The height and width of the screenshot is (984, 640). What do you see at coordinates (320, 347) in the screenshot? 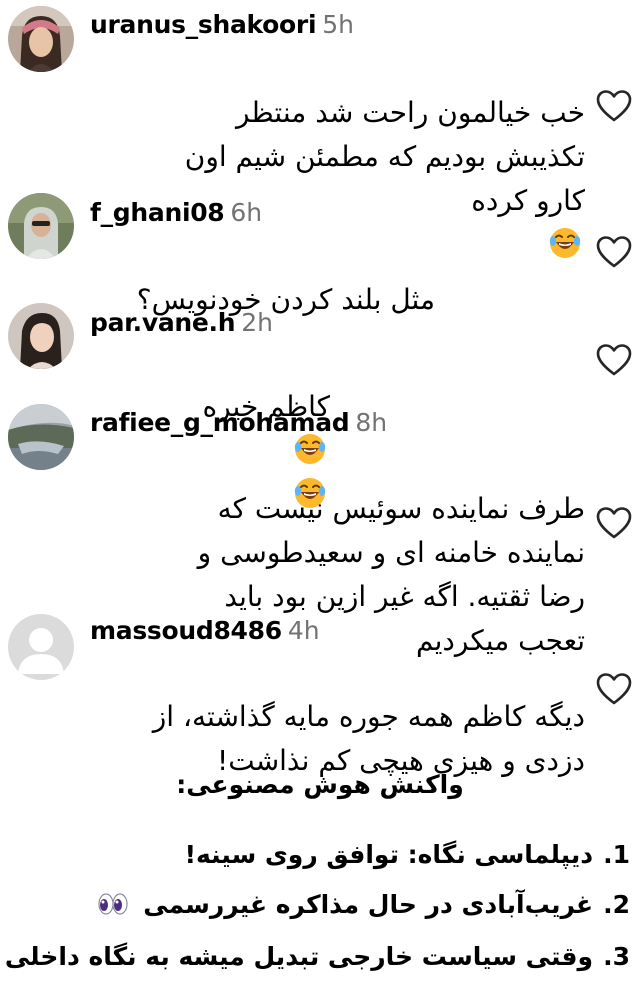
I see `comment-3: par.vane.h 2h کاظم خیره` at bounding box center [320, 347].